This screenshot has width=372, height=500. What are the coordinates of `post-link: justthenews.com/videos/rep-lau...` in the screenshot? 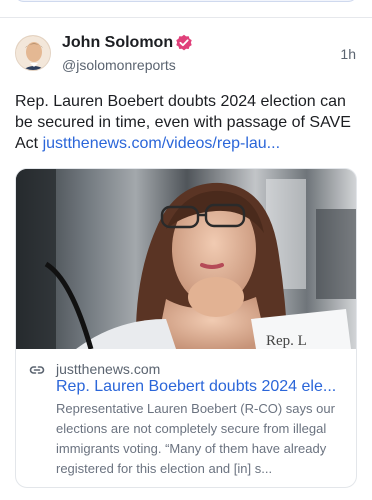 It's located at (161, 143).